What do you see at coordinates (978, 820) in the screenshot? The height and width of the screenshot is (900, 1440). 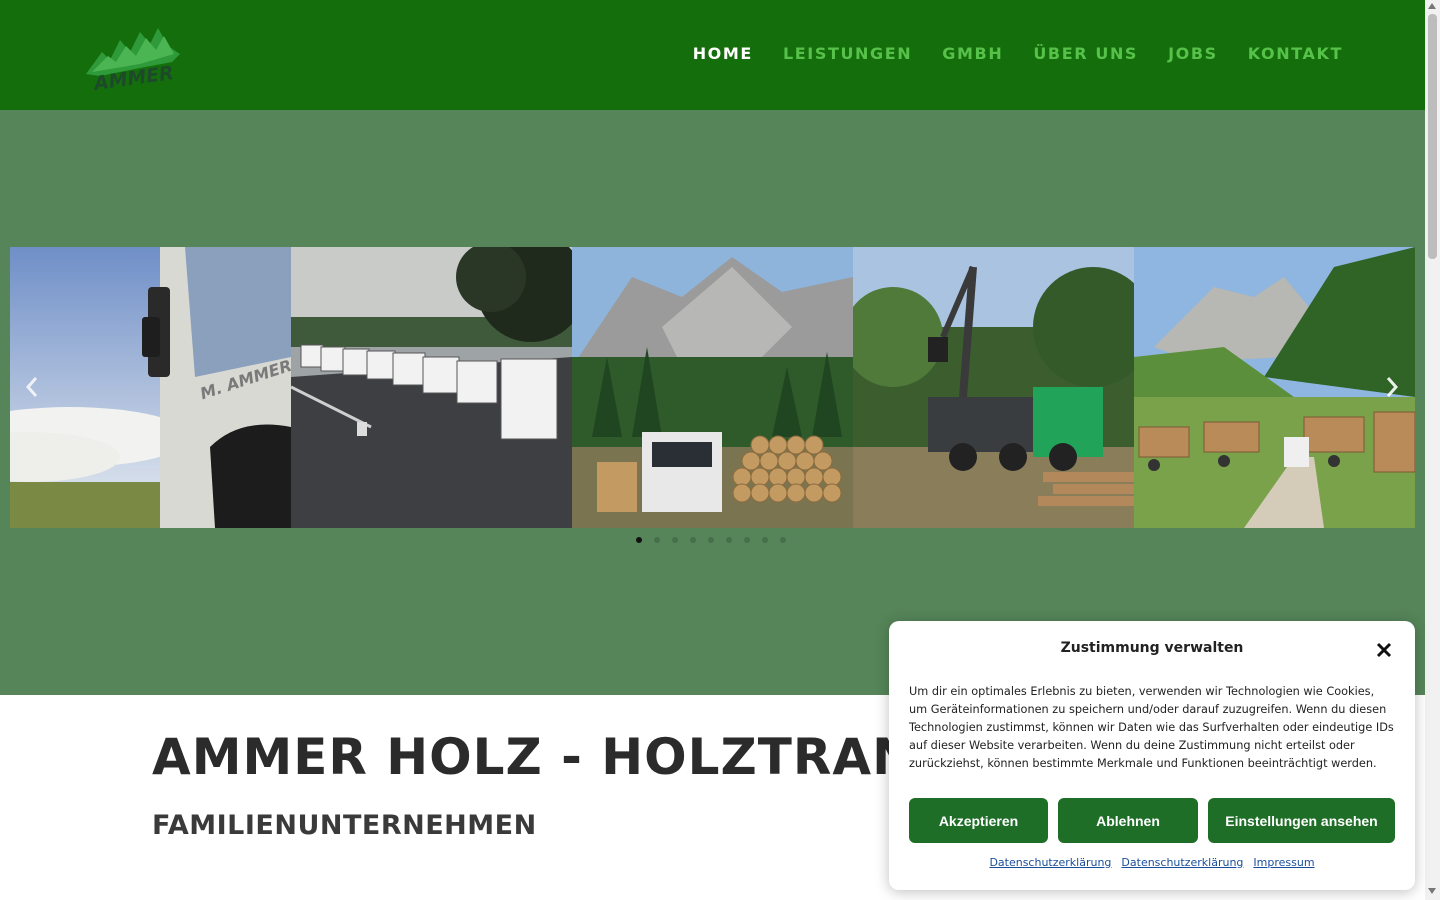 I see `accept-button: Akzeptieren` at bounding box center [978, 820].